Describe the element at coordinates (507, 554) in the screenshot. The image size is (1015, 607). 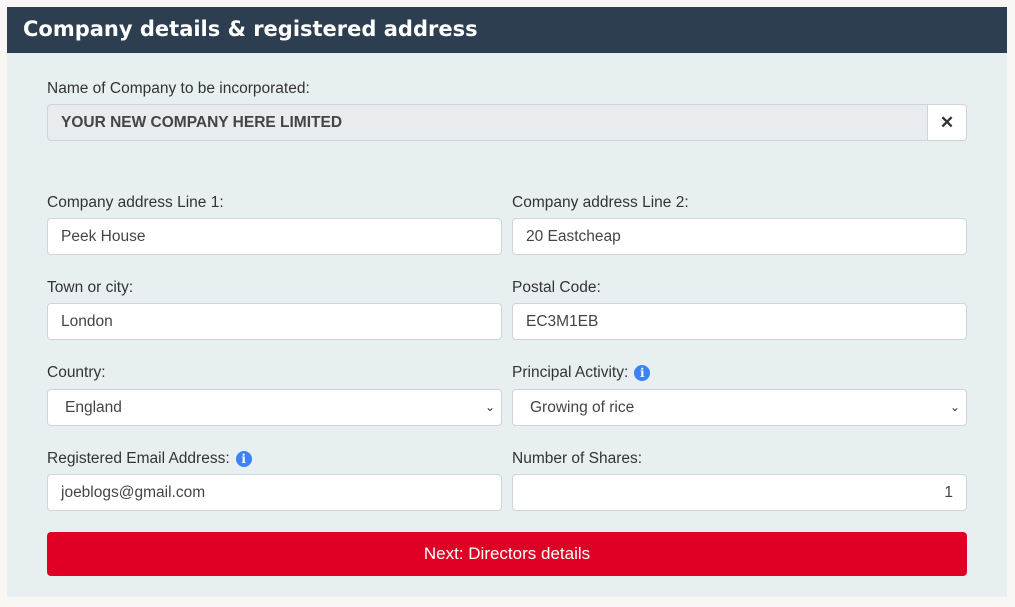
I see `next-directors-button: Next: Directors details` at that location.